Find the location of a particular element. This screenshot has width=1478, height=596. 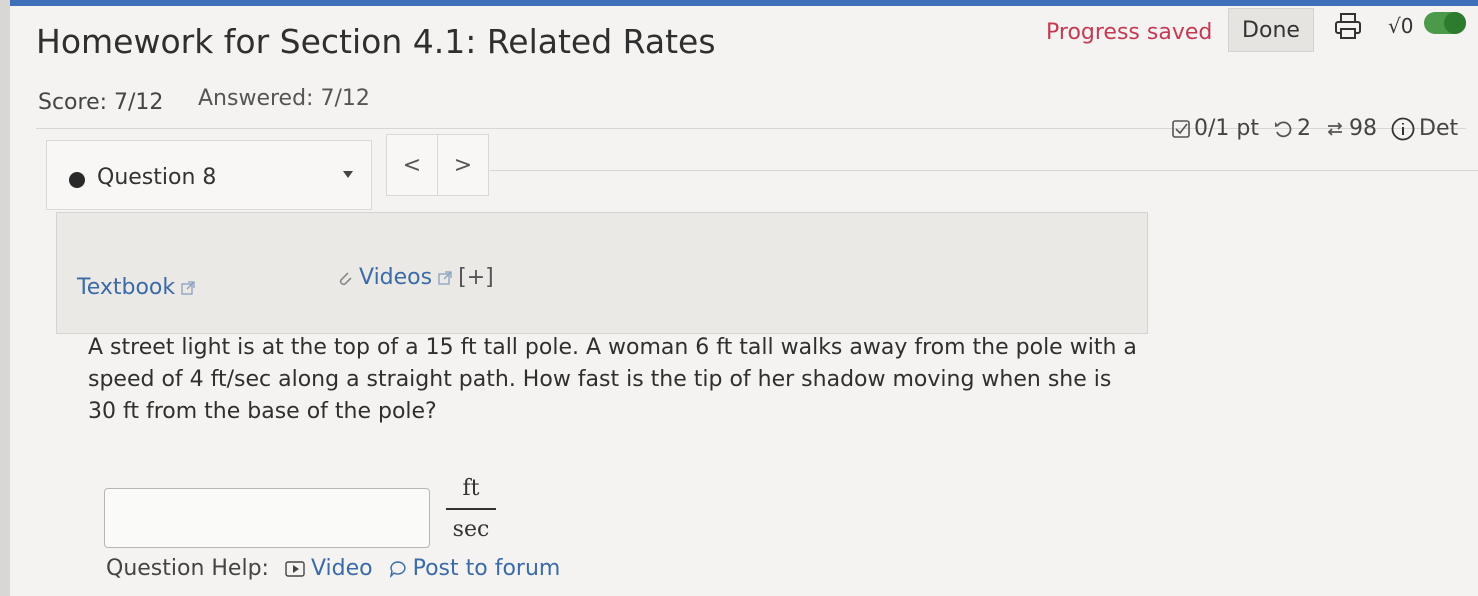

speech-bubble-icon is located at coordinates (397, 569).